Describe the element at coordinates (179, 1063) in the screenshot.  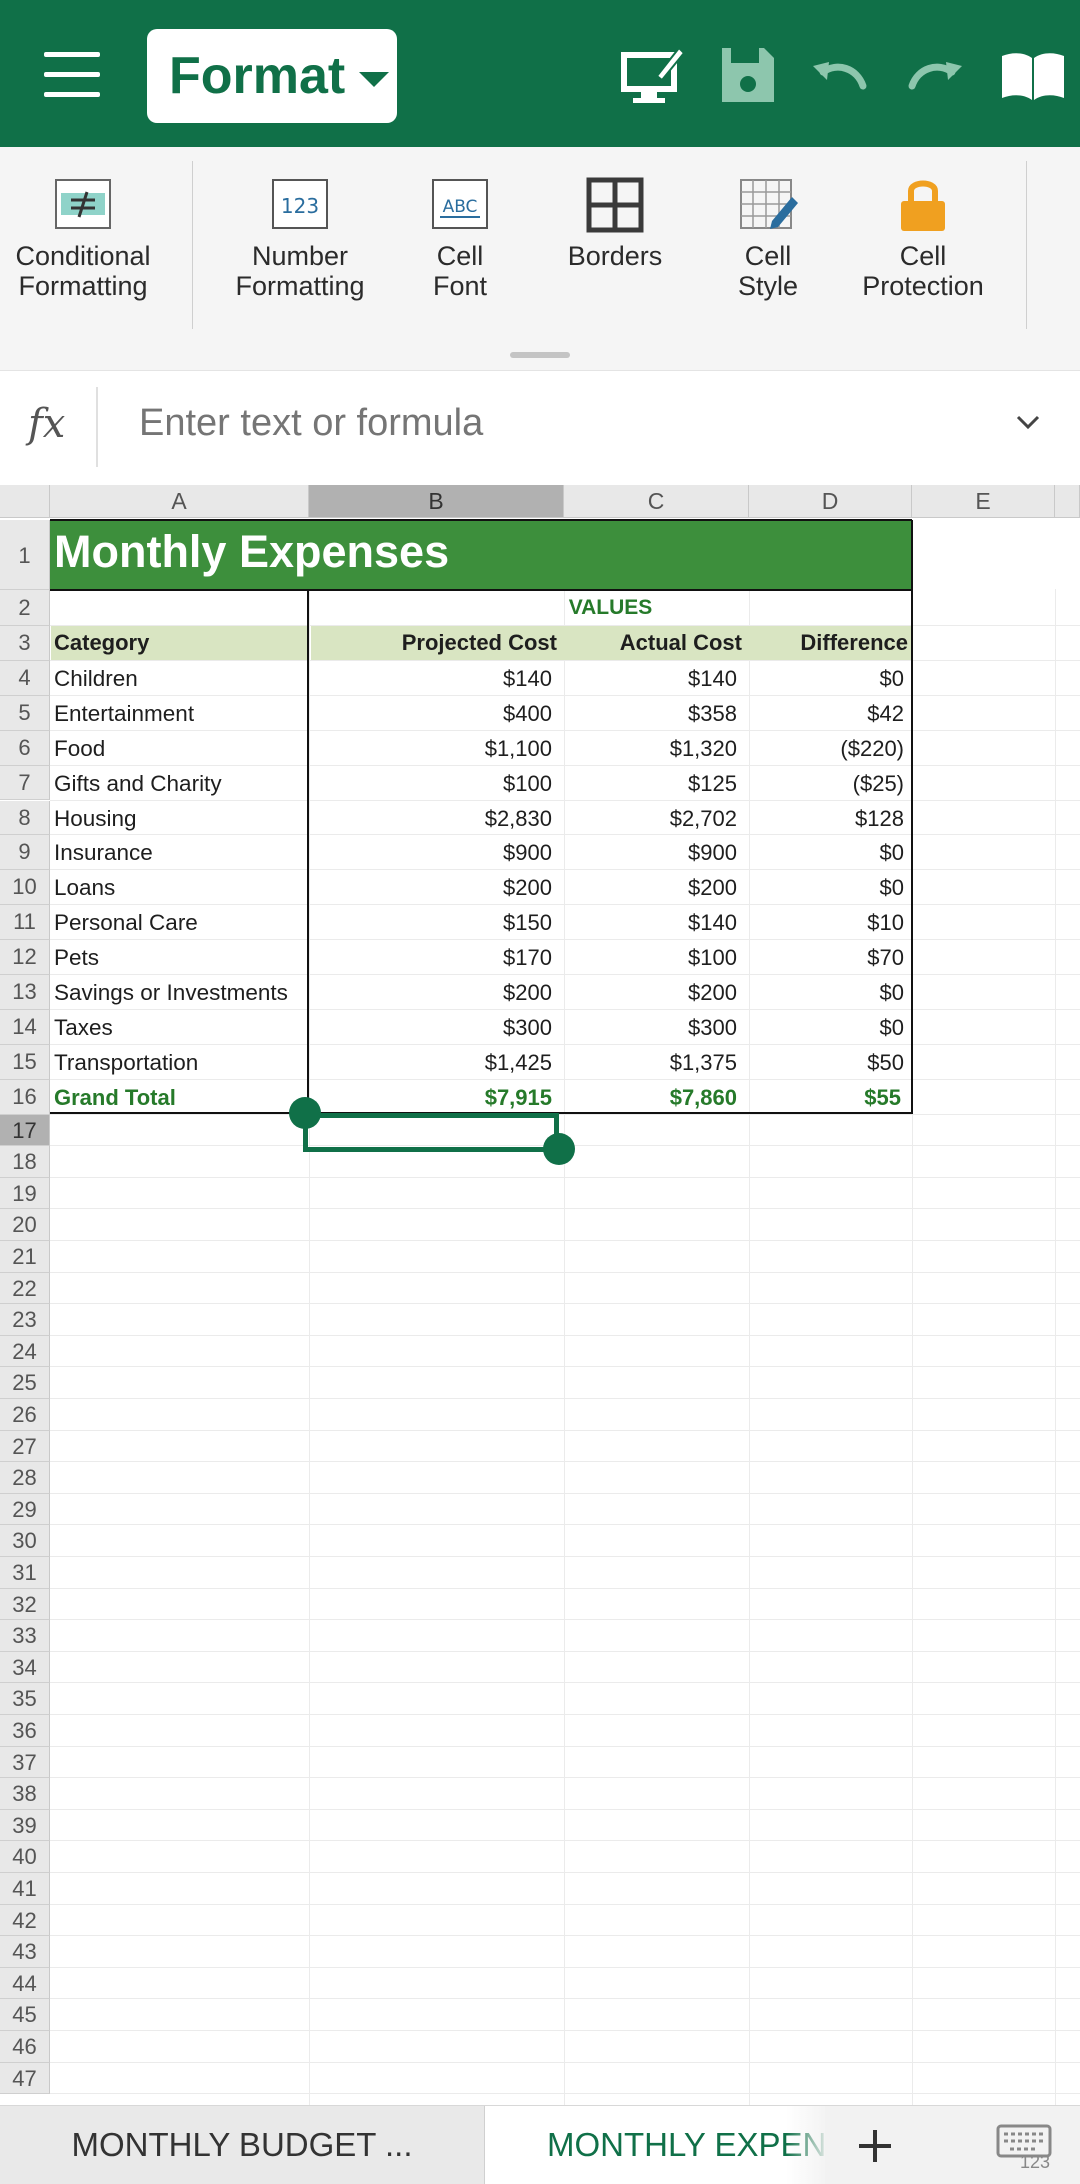
I see `category-cell: Transportation` at that location.